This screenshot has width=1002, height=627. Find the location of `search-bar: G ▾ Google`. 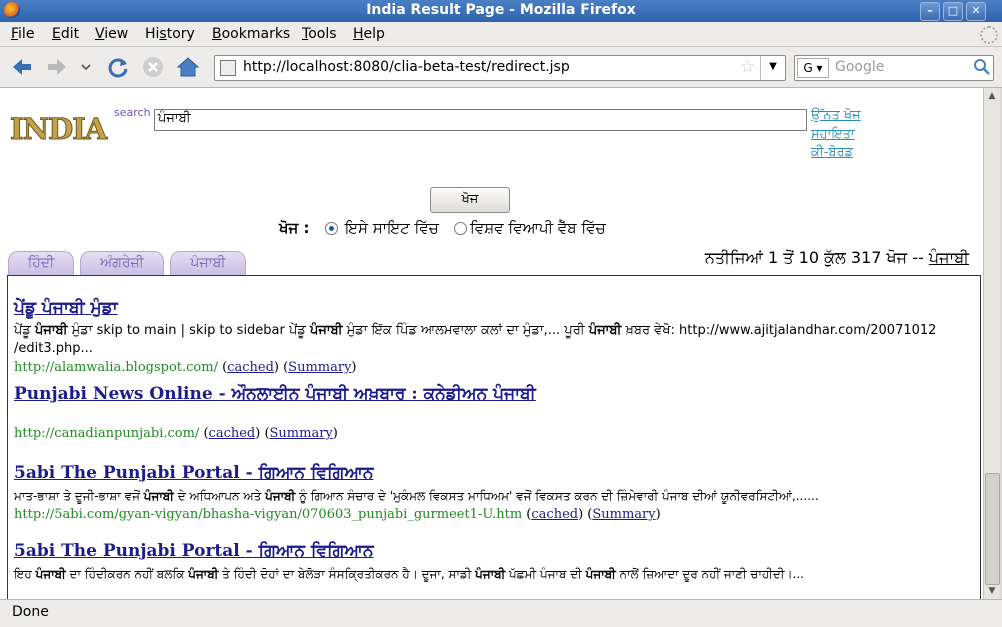

search-bar: G ▾ Google is located at coordinates (894, 68).